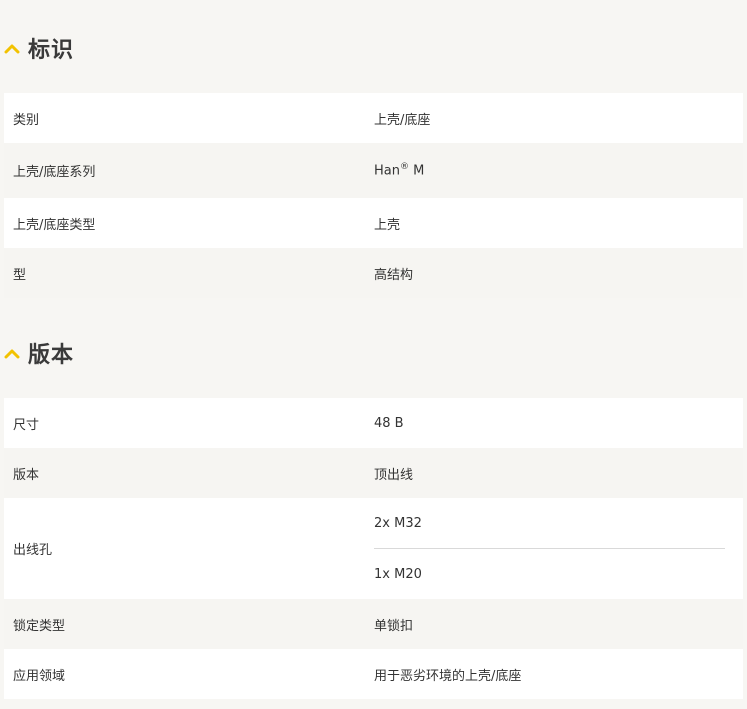  Describe the element at coordinates (404, 167) in the screenshot. I see `registered-mark: ®` at that location.